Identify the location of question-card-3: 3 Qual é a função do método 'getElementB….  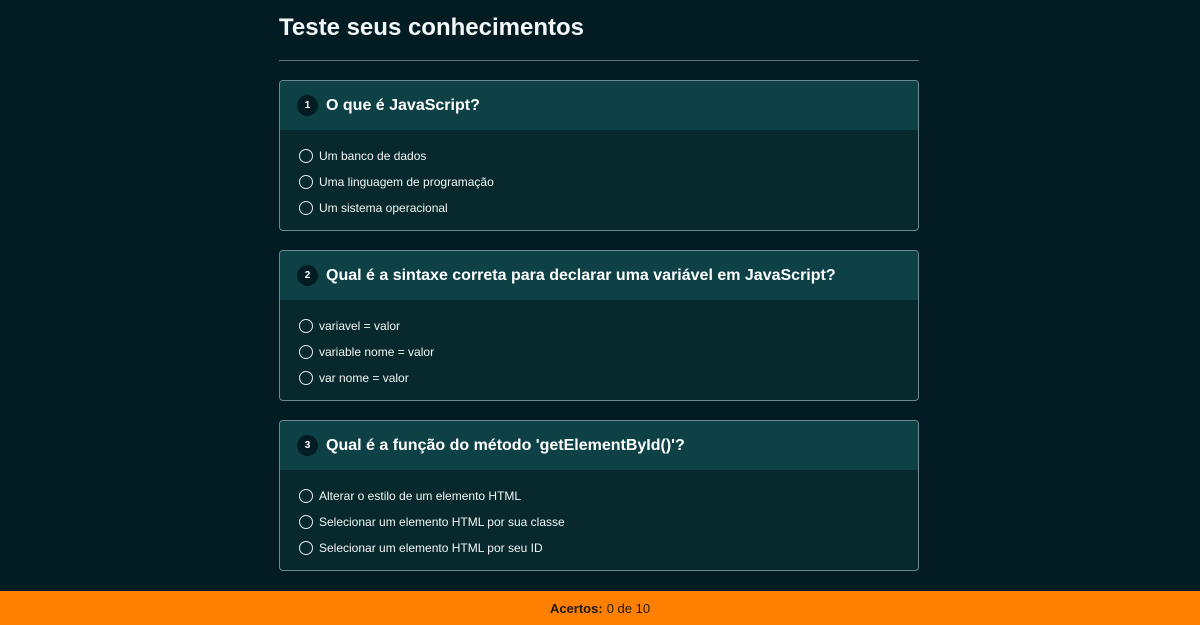
(599, 495).